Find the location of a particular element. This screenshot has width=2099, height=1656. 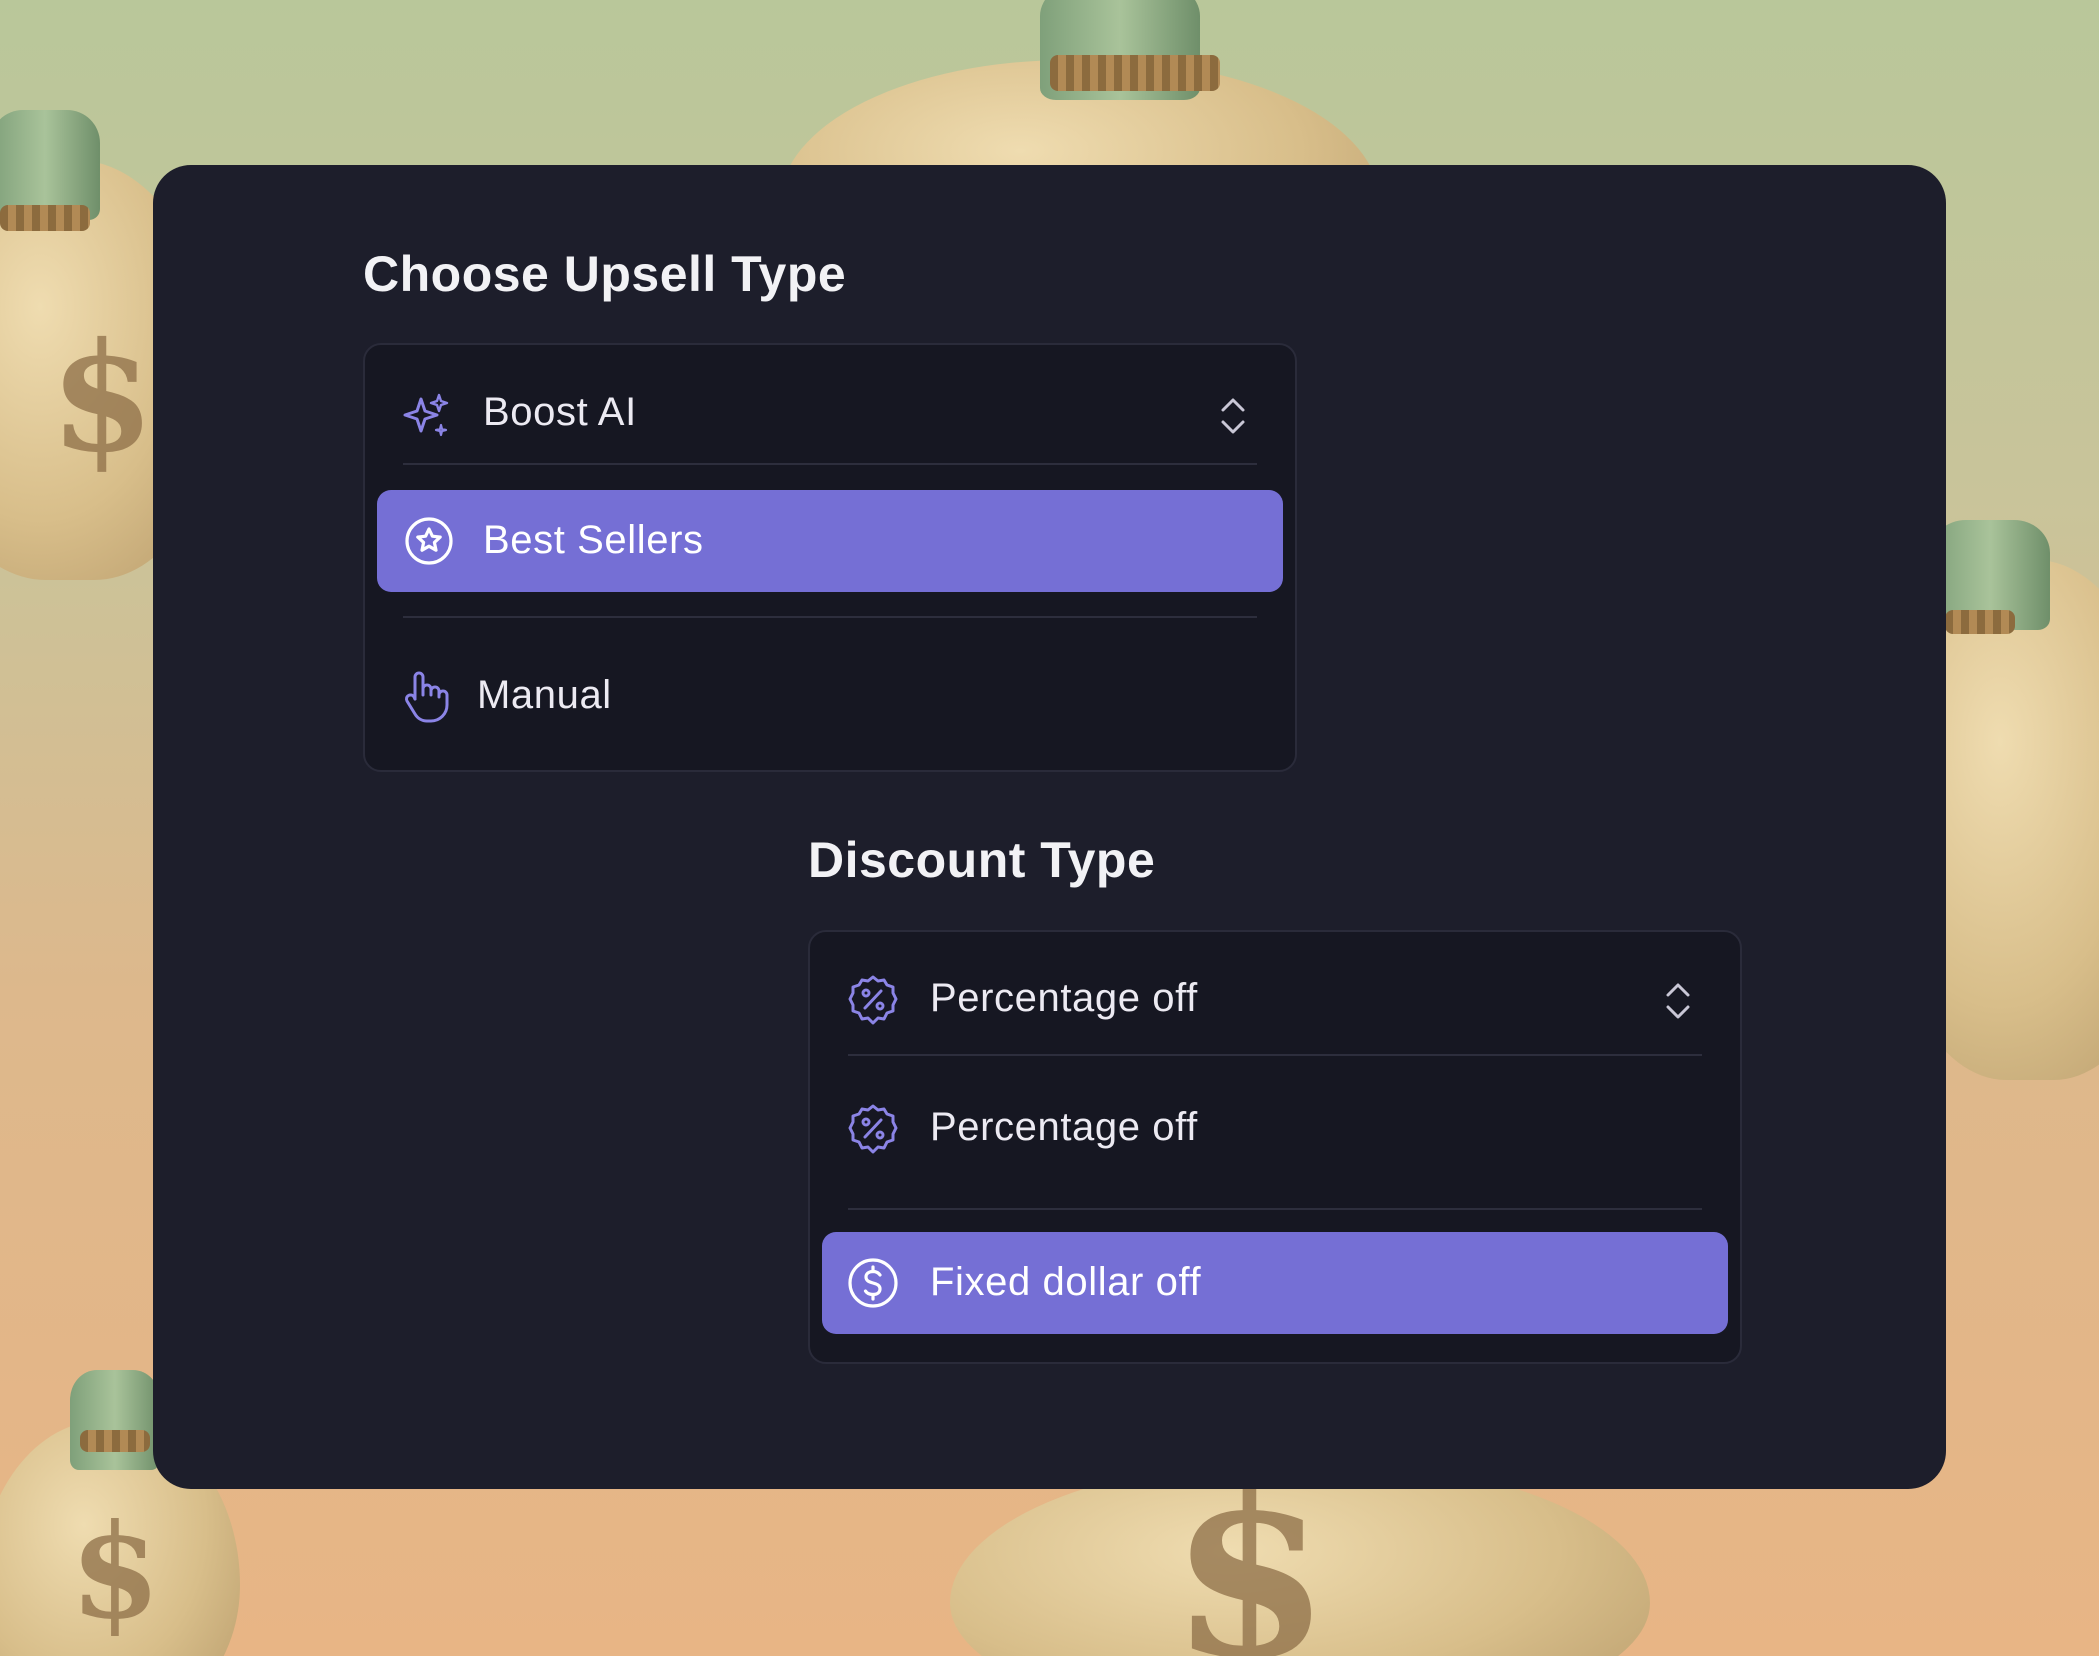

discount-type-title: Discount Type is located at coordinates (982, 860).